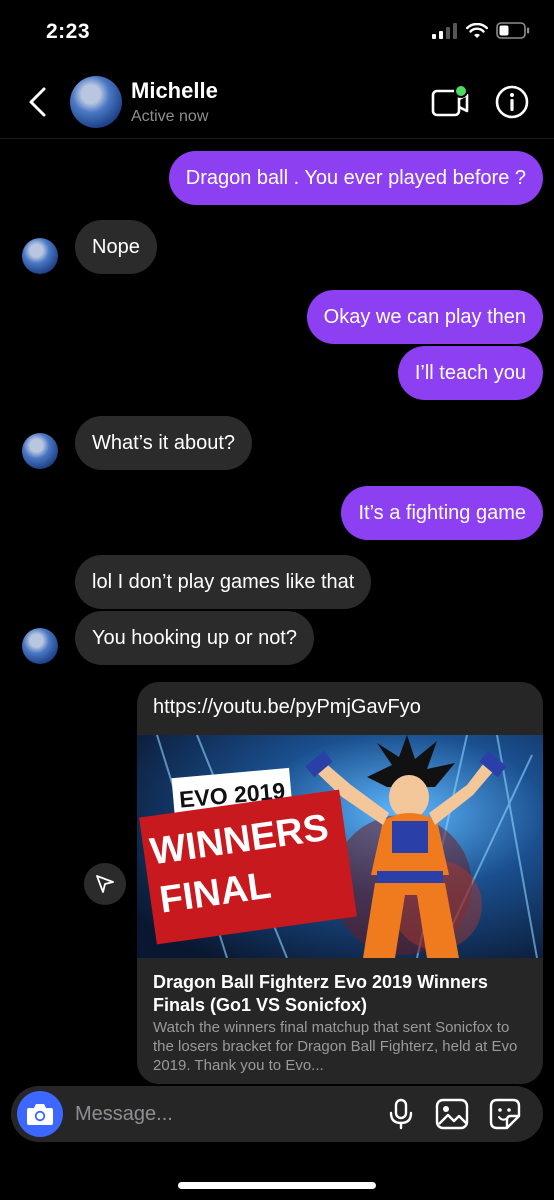 The width and height of the screenshot is (554, 1200). What do you see at coordinates (512, 102) in the screenshot?
I see `info-icon` at bounding box center [512, 102].